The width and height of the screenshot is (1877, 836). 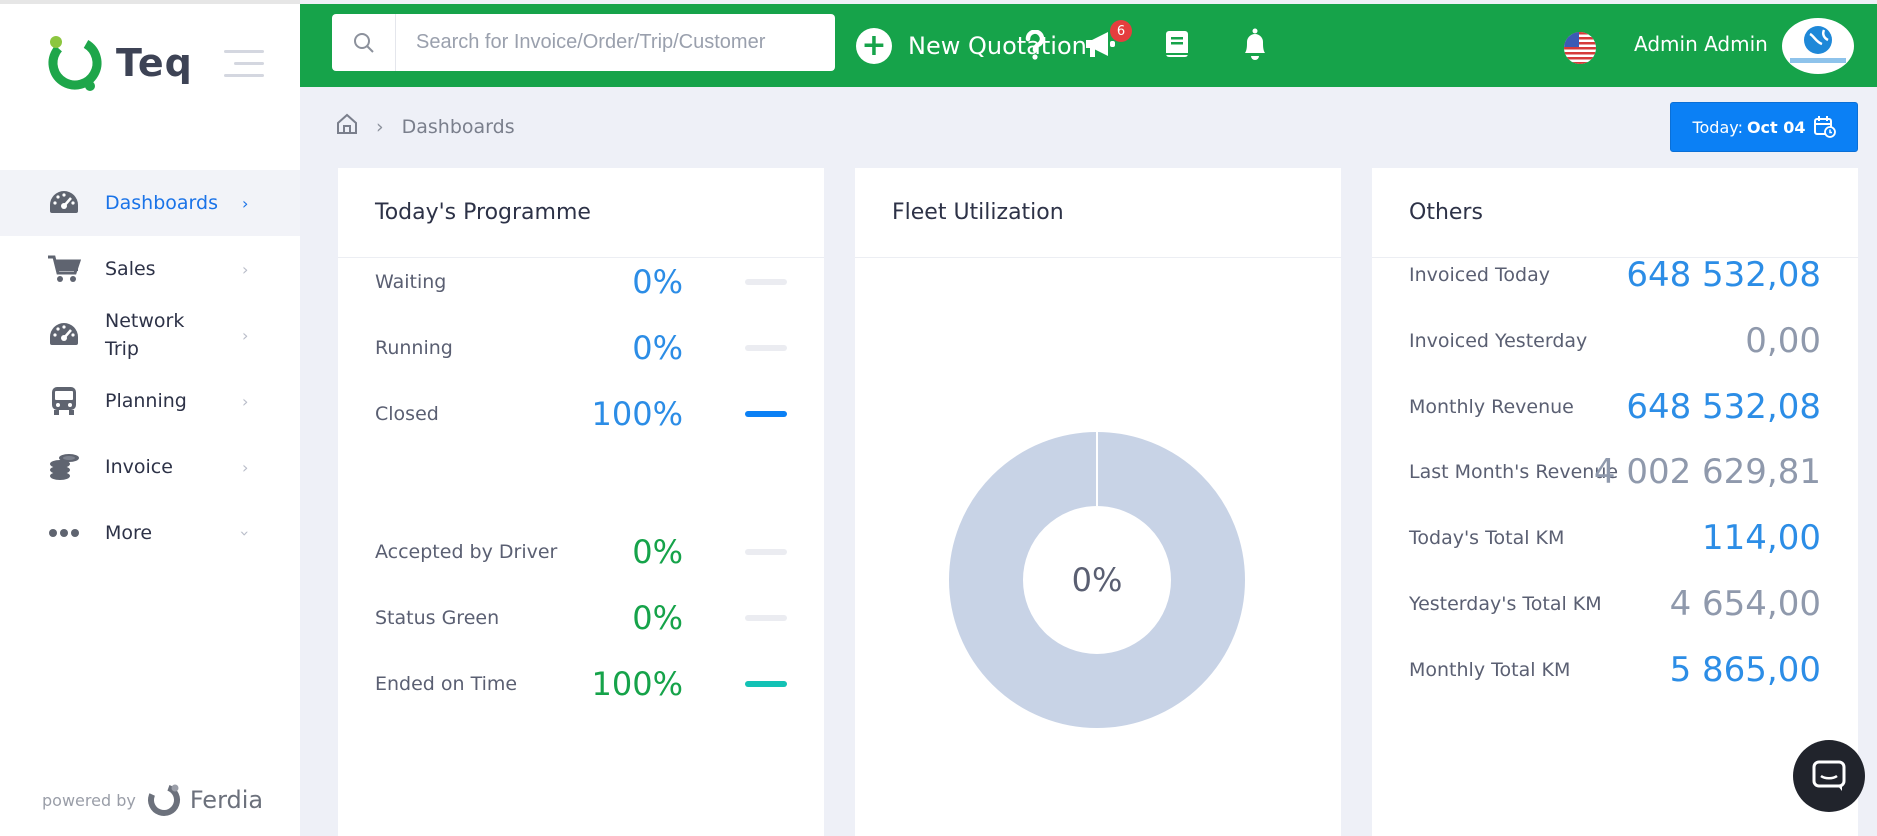 What do you see at coordinates (1514, 472) in the screenshot?
I see `others-row-label: Last Month's Revenue` at bounding box center [1514, 472].